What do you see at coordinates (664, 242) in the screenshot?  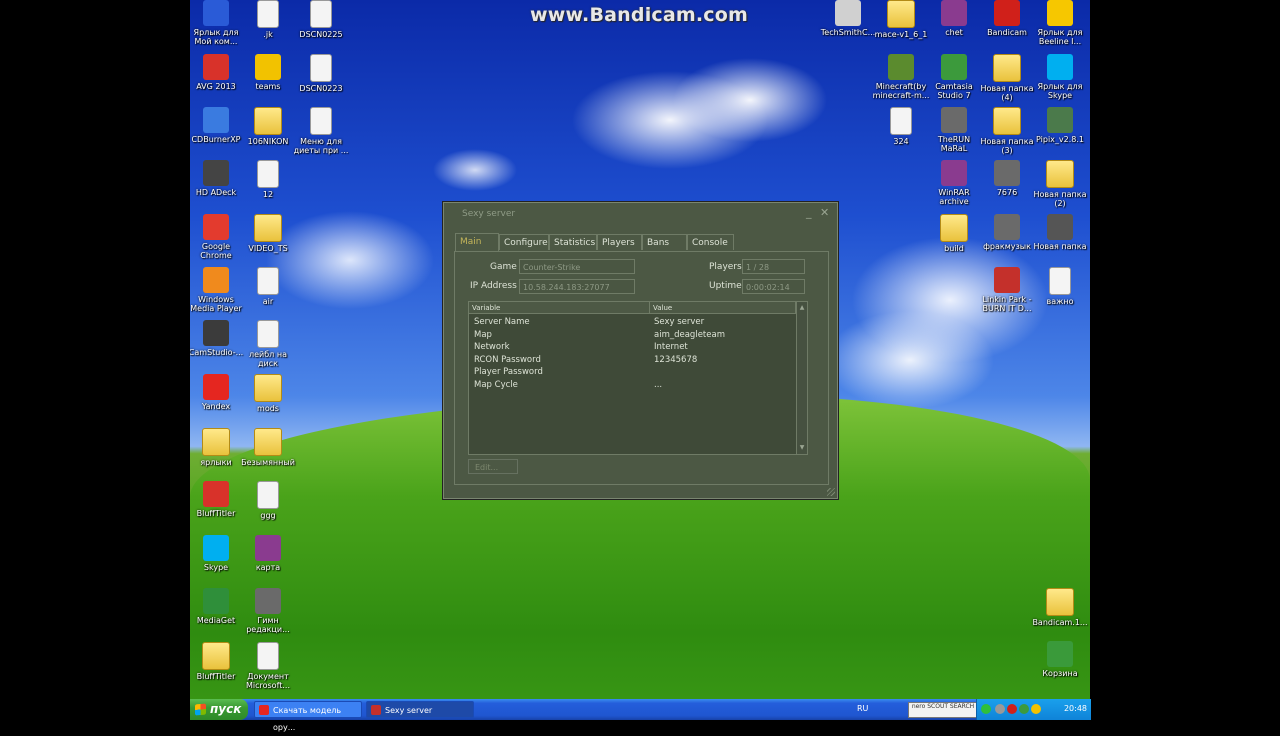 I see `tab-bans: Bans` at bounding box center [664, 242].